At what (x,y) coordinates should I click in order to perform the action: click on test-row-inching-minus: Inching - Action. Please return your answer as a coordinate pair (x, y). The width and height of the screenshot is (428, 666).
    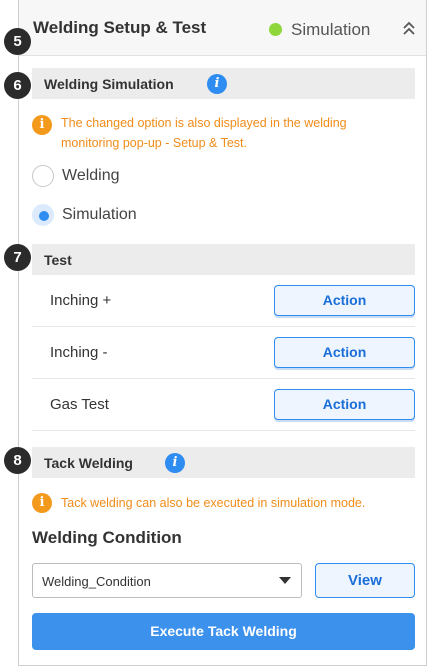
    Looking at the image, I should click on (223, 353).